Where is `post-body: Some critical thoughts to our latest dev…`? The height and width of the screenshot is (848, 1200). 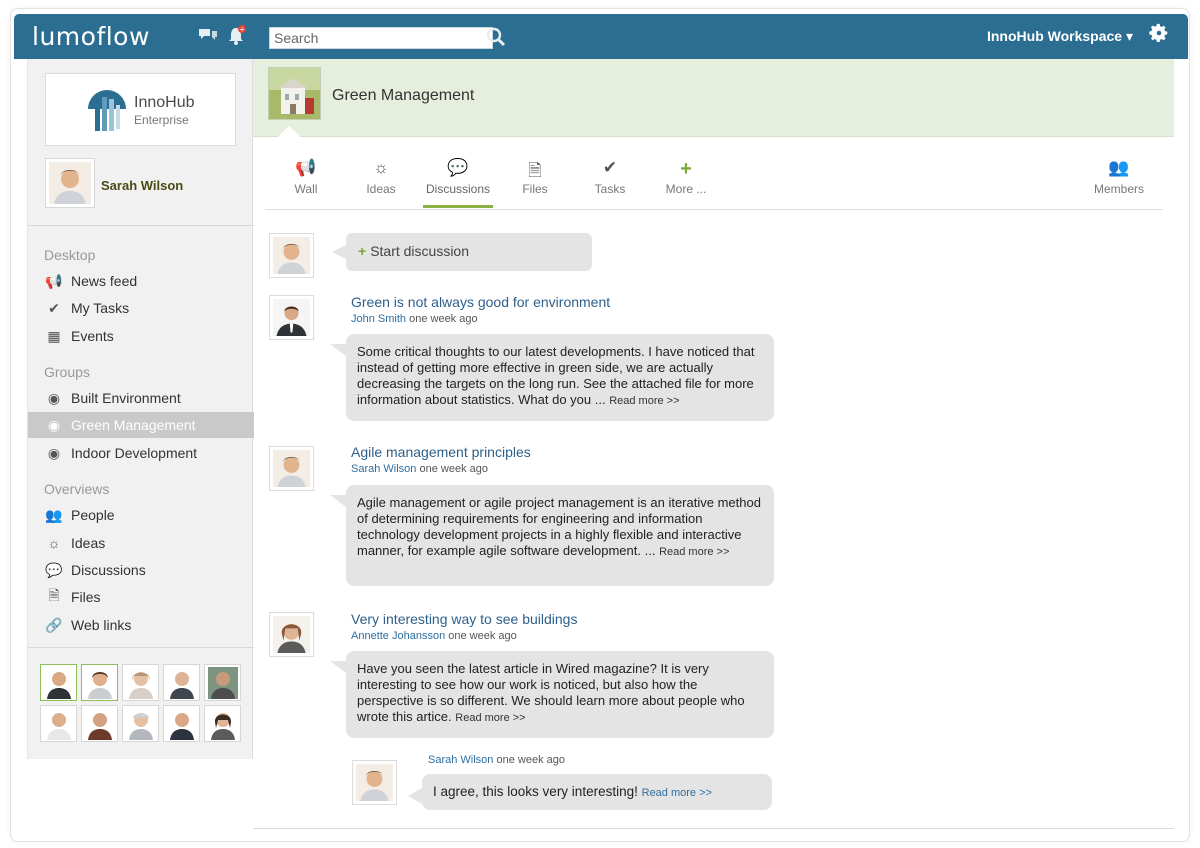
post-body: Some critical thoughts to our latest dev… is located at coordinates (552, 377).